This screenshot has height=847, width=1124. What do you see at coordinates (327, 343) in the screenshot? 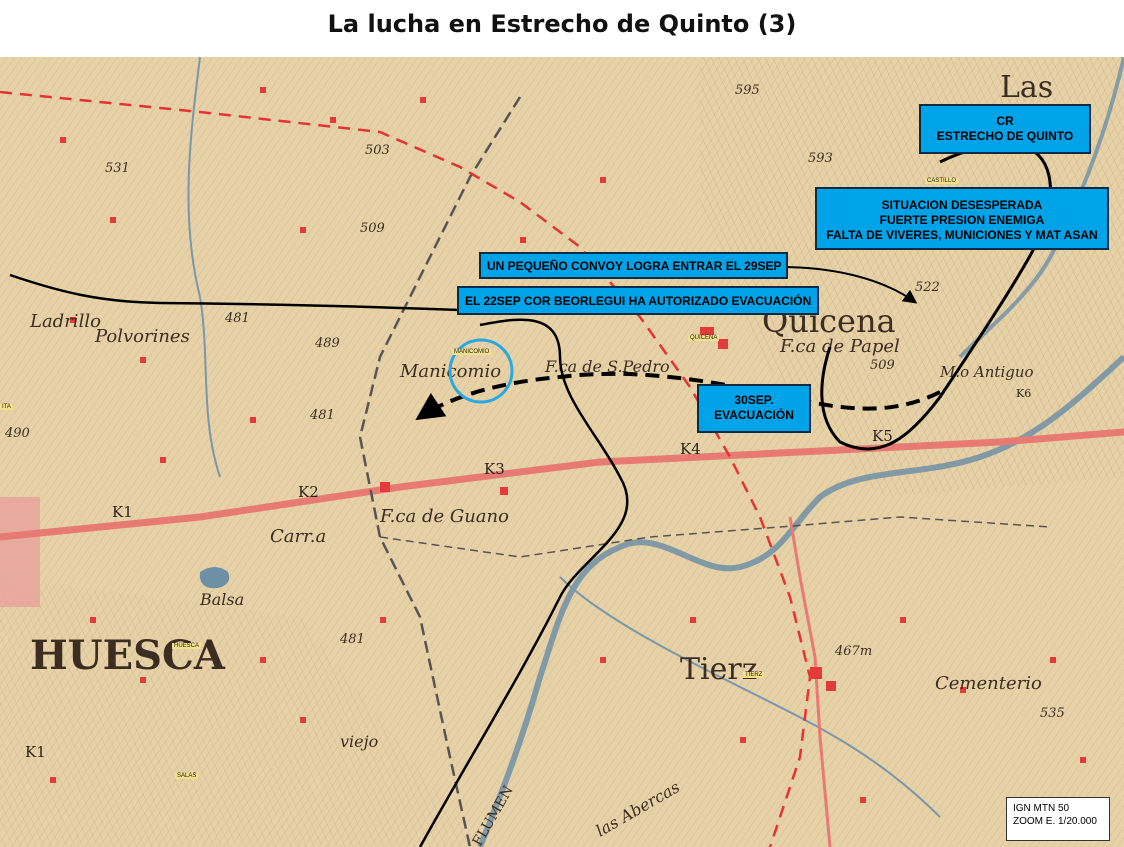
I see `svg-text: 489` at bounding box center [327, 343].